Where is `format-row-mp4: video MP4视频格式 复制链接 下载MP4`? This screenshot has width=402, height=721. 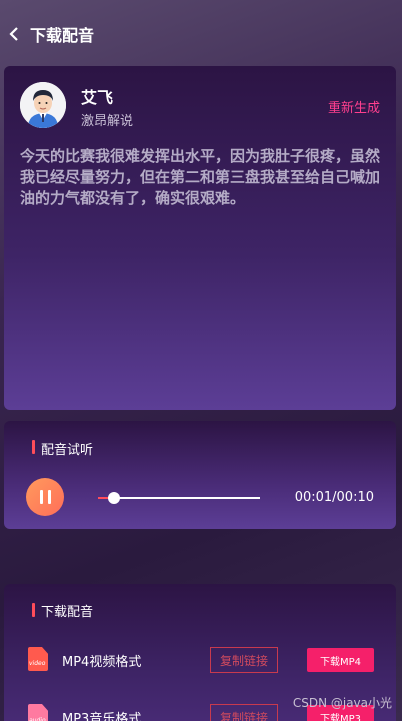 format-row-mp4: video MP4视频格式 复制链接 下载MP4 is located at coordinates (200, 660).